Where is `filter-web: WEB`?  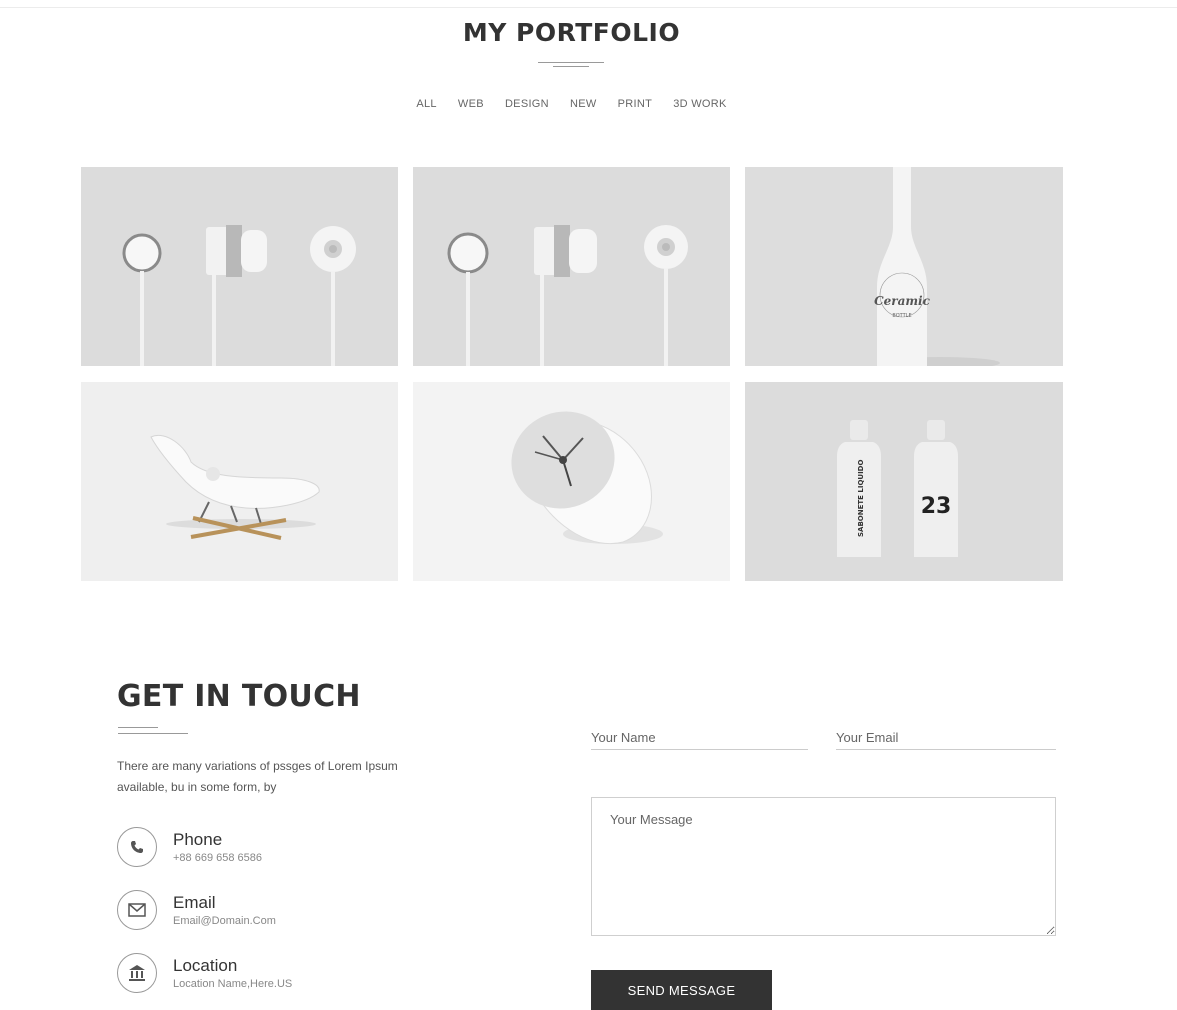
filter-web: WEB is located at coordinates (471, 104).